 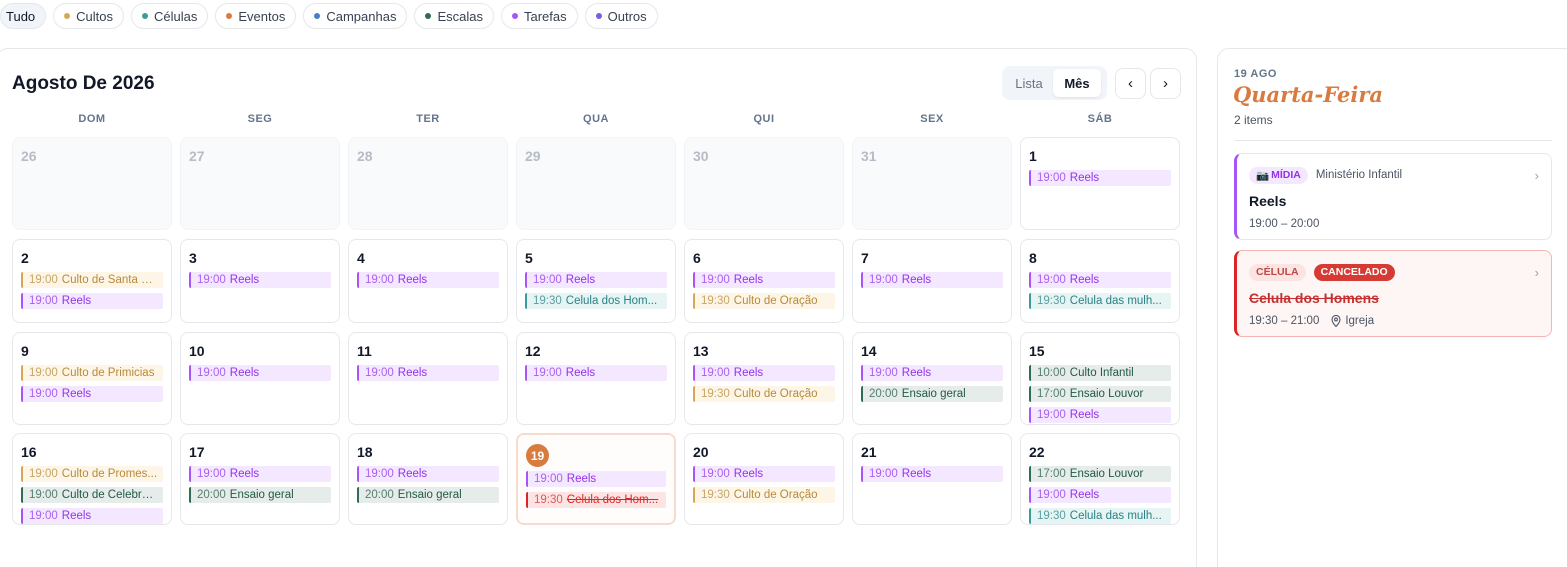 I want to click on day-cell: 20 19:00 Reels 19:30 Culto de Oração, so click(x=764, y=479).